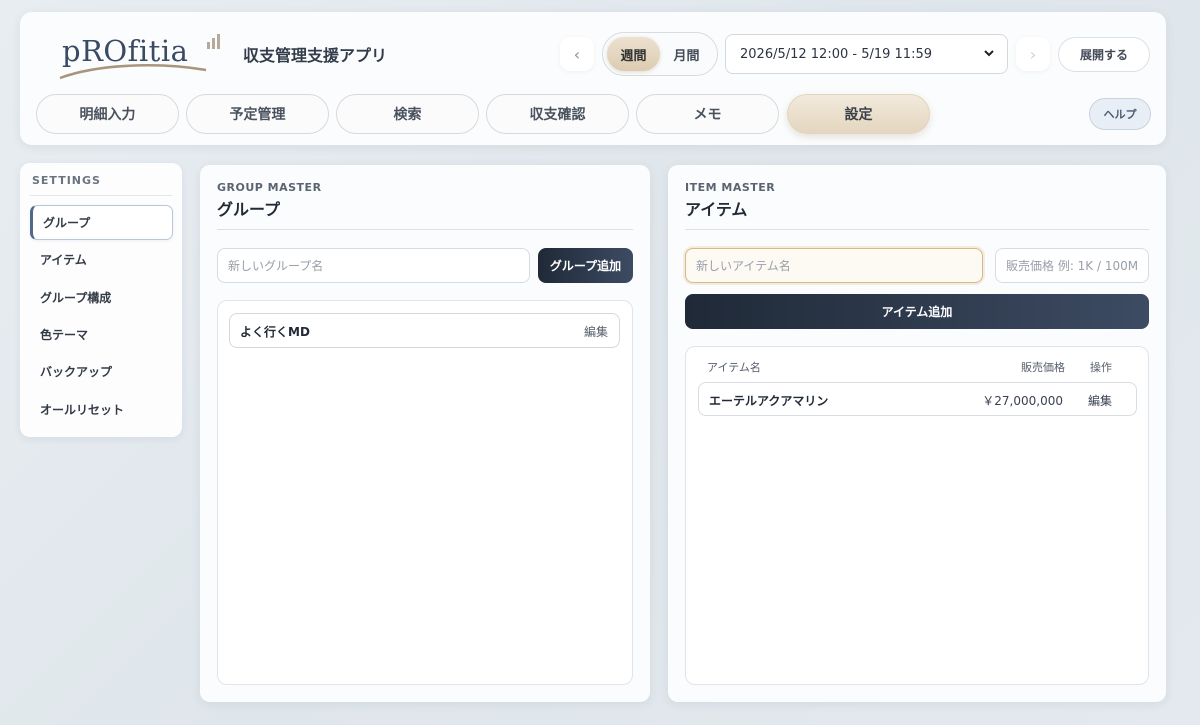 Image resolution: width=1200 pixels, height=725 pixels. I want to click on sidebar-item-item: アイテム, so click(101, 259).